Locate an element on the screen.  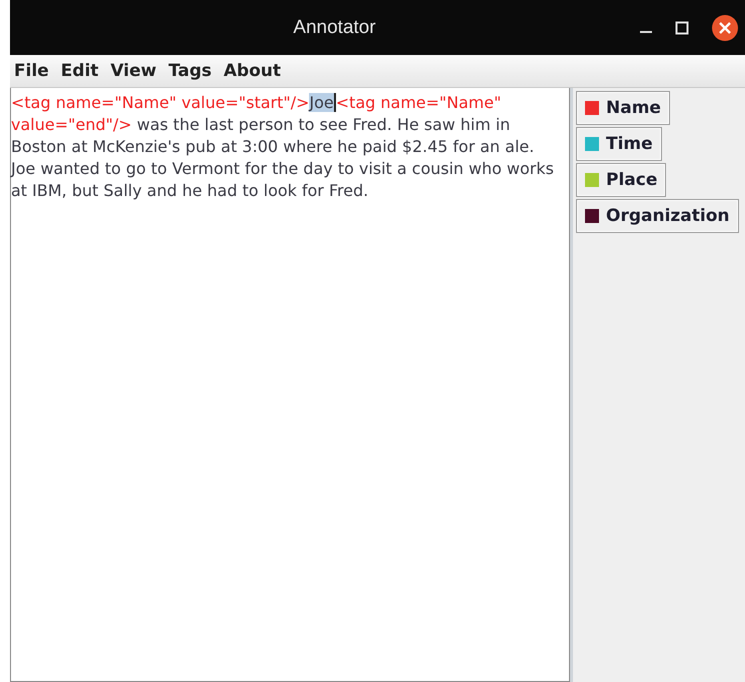
tag-button: Time is located at coordinates (619, 144).